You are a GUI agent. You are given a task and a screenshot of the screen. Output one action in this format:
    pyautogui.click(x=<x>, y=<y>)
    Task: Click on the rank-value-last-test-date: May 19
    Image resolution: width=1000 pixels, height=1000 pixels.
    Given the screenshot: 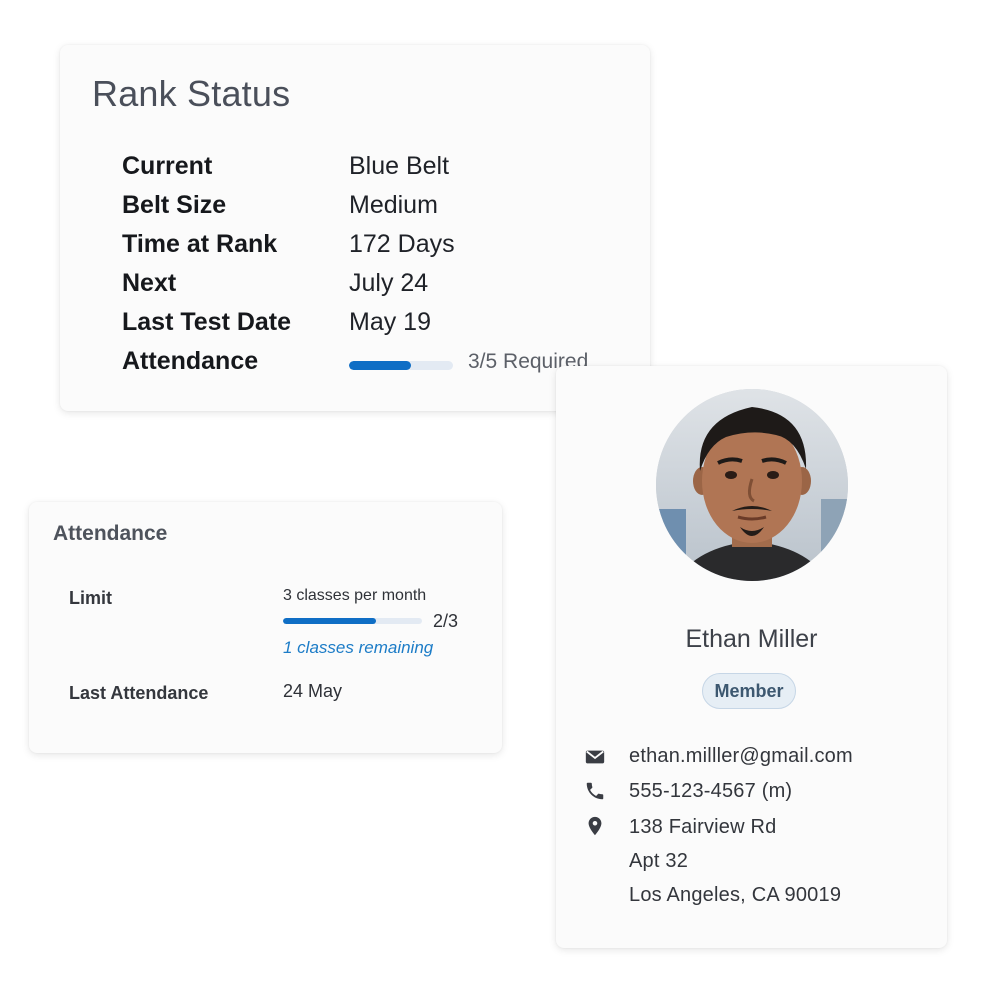 What is the action you would take?
    pyautogui.click(x=390, y=322)
    